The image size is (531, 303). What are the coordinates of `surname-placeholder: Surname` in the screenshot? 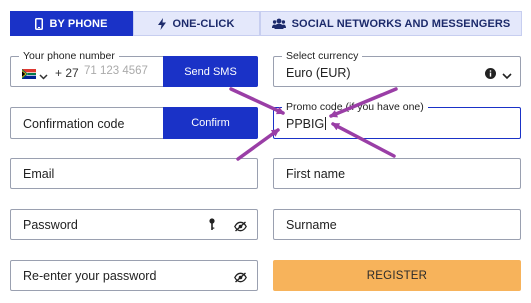 It's located at (311, 225).